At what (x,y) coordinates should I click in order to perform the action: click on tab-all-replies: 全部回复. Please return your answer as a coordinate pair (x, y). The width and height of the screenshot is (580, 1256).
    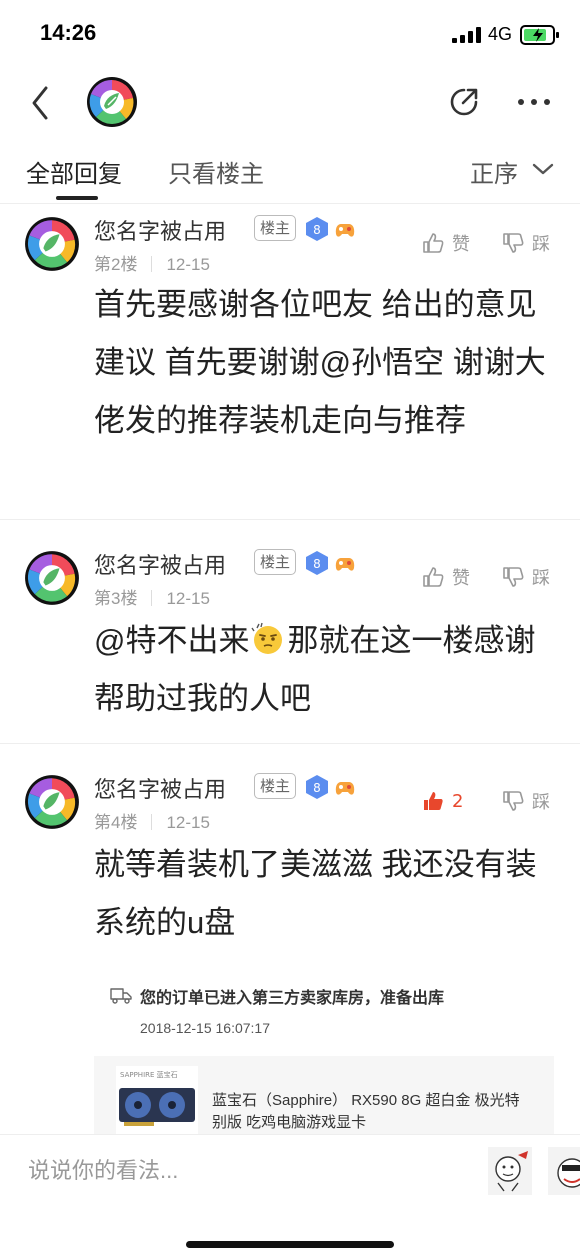
    Looking at the image, I should click on (74, 171).